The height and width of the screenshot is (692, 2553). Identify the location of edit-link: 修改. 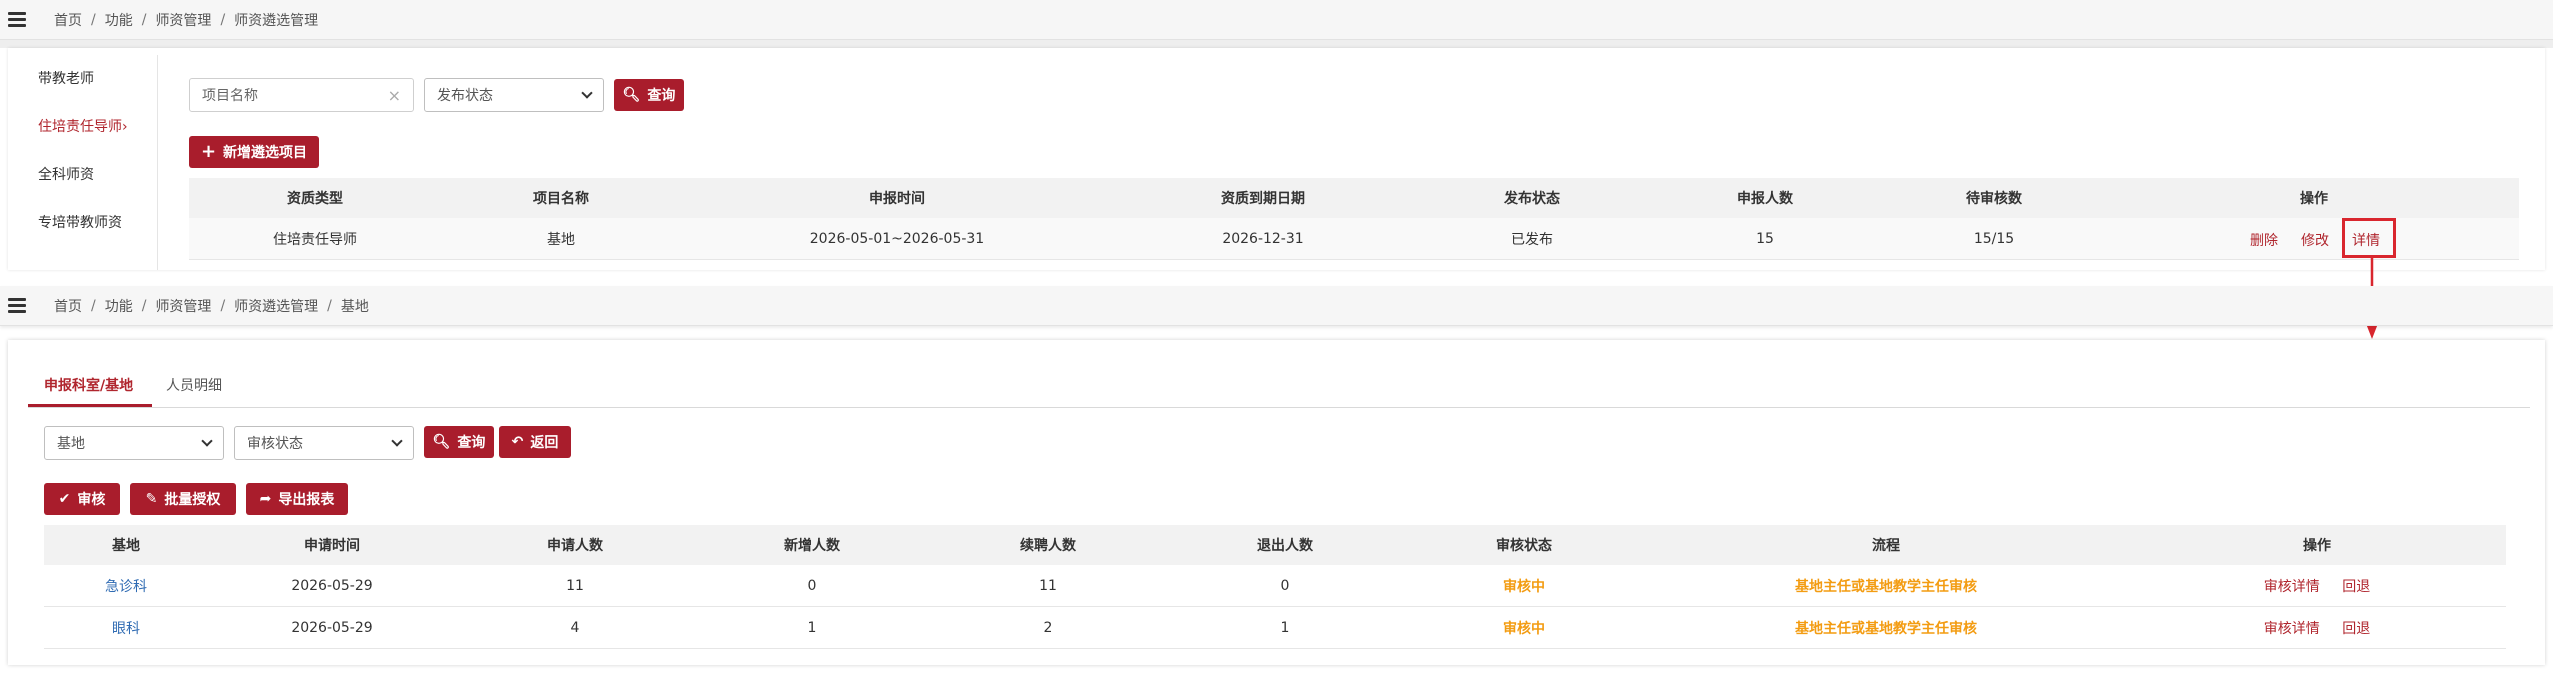
(2315, 240).